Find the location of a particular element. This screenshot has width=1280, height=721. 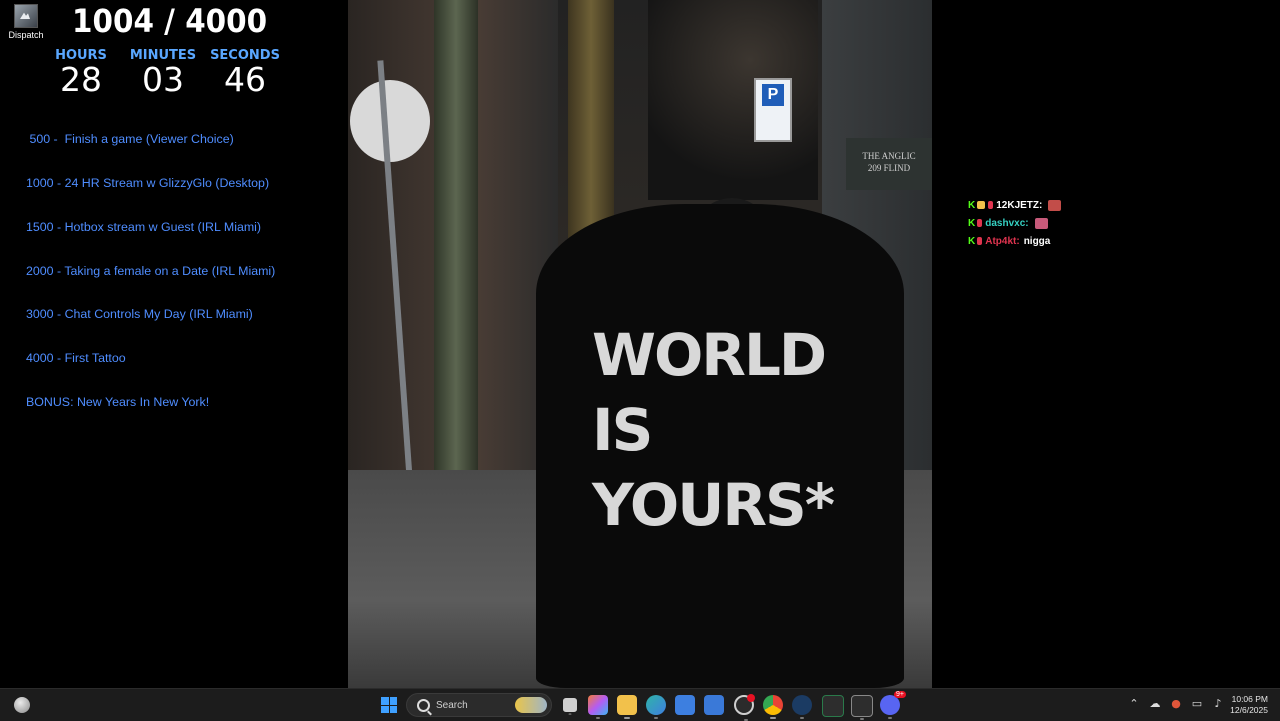

clock-app-icon is located at coordinates (744, 707).